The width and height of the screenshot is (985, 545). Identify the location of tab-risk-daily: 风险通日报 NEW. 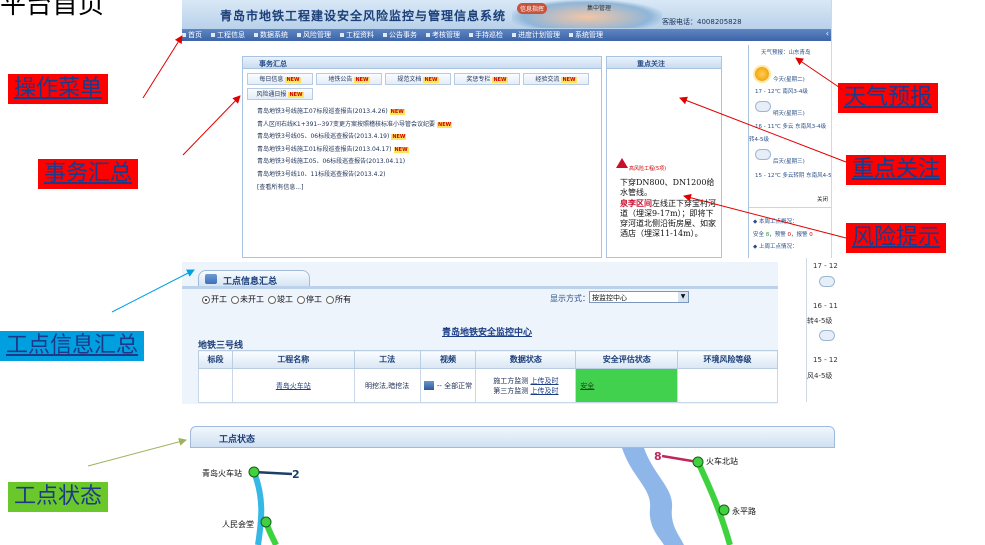
(280, 94).